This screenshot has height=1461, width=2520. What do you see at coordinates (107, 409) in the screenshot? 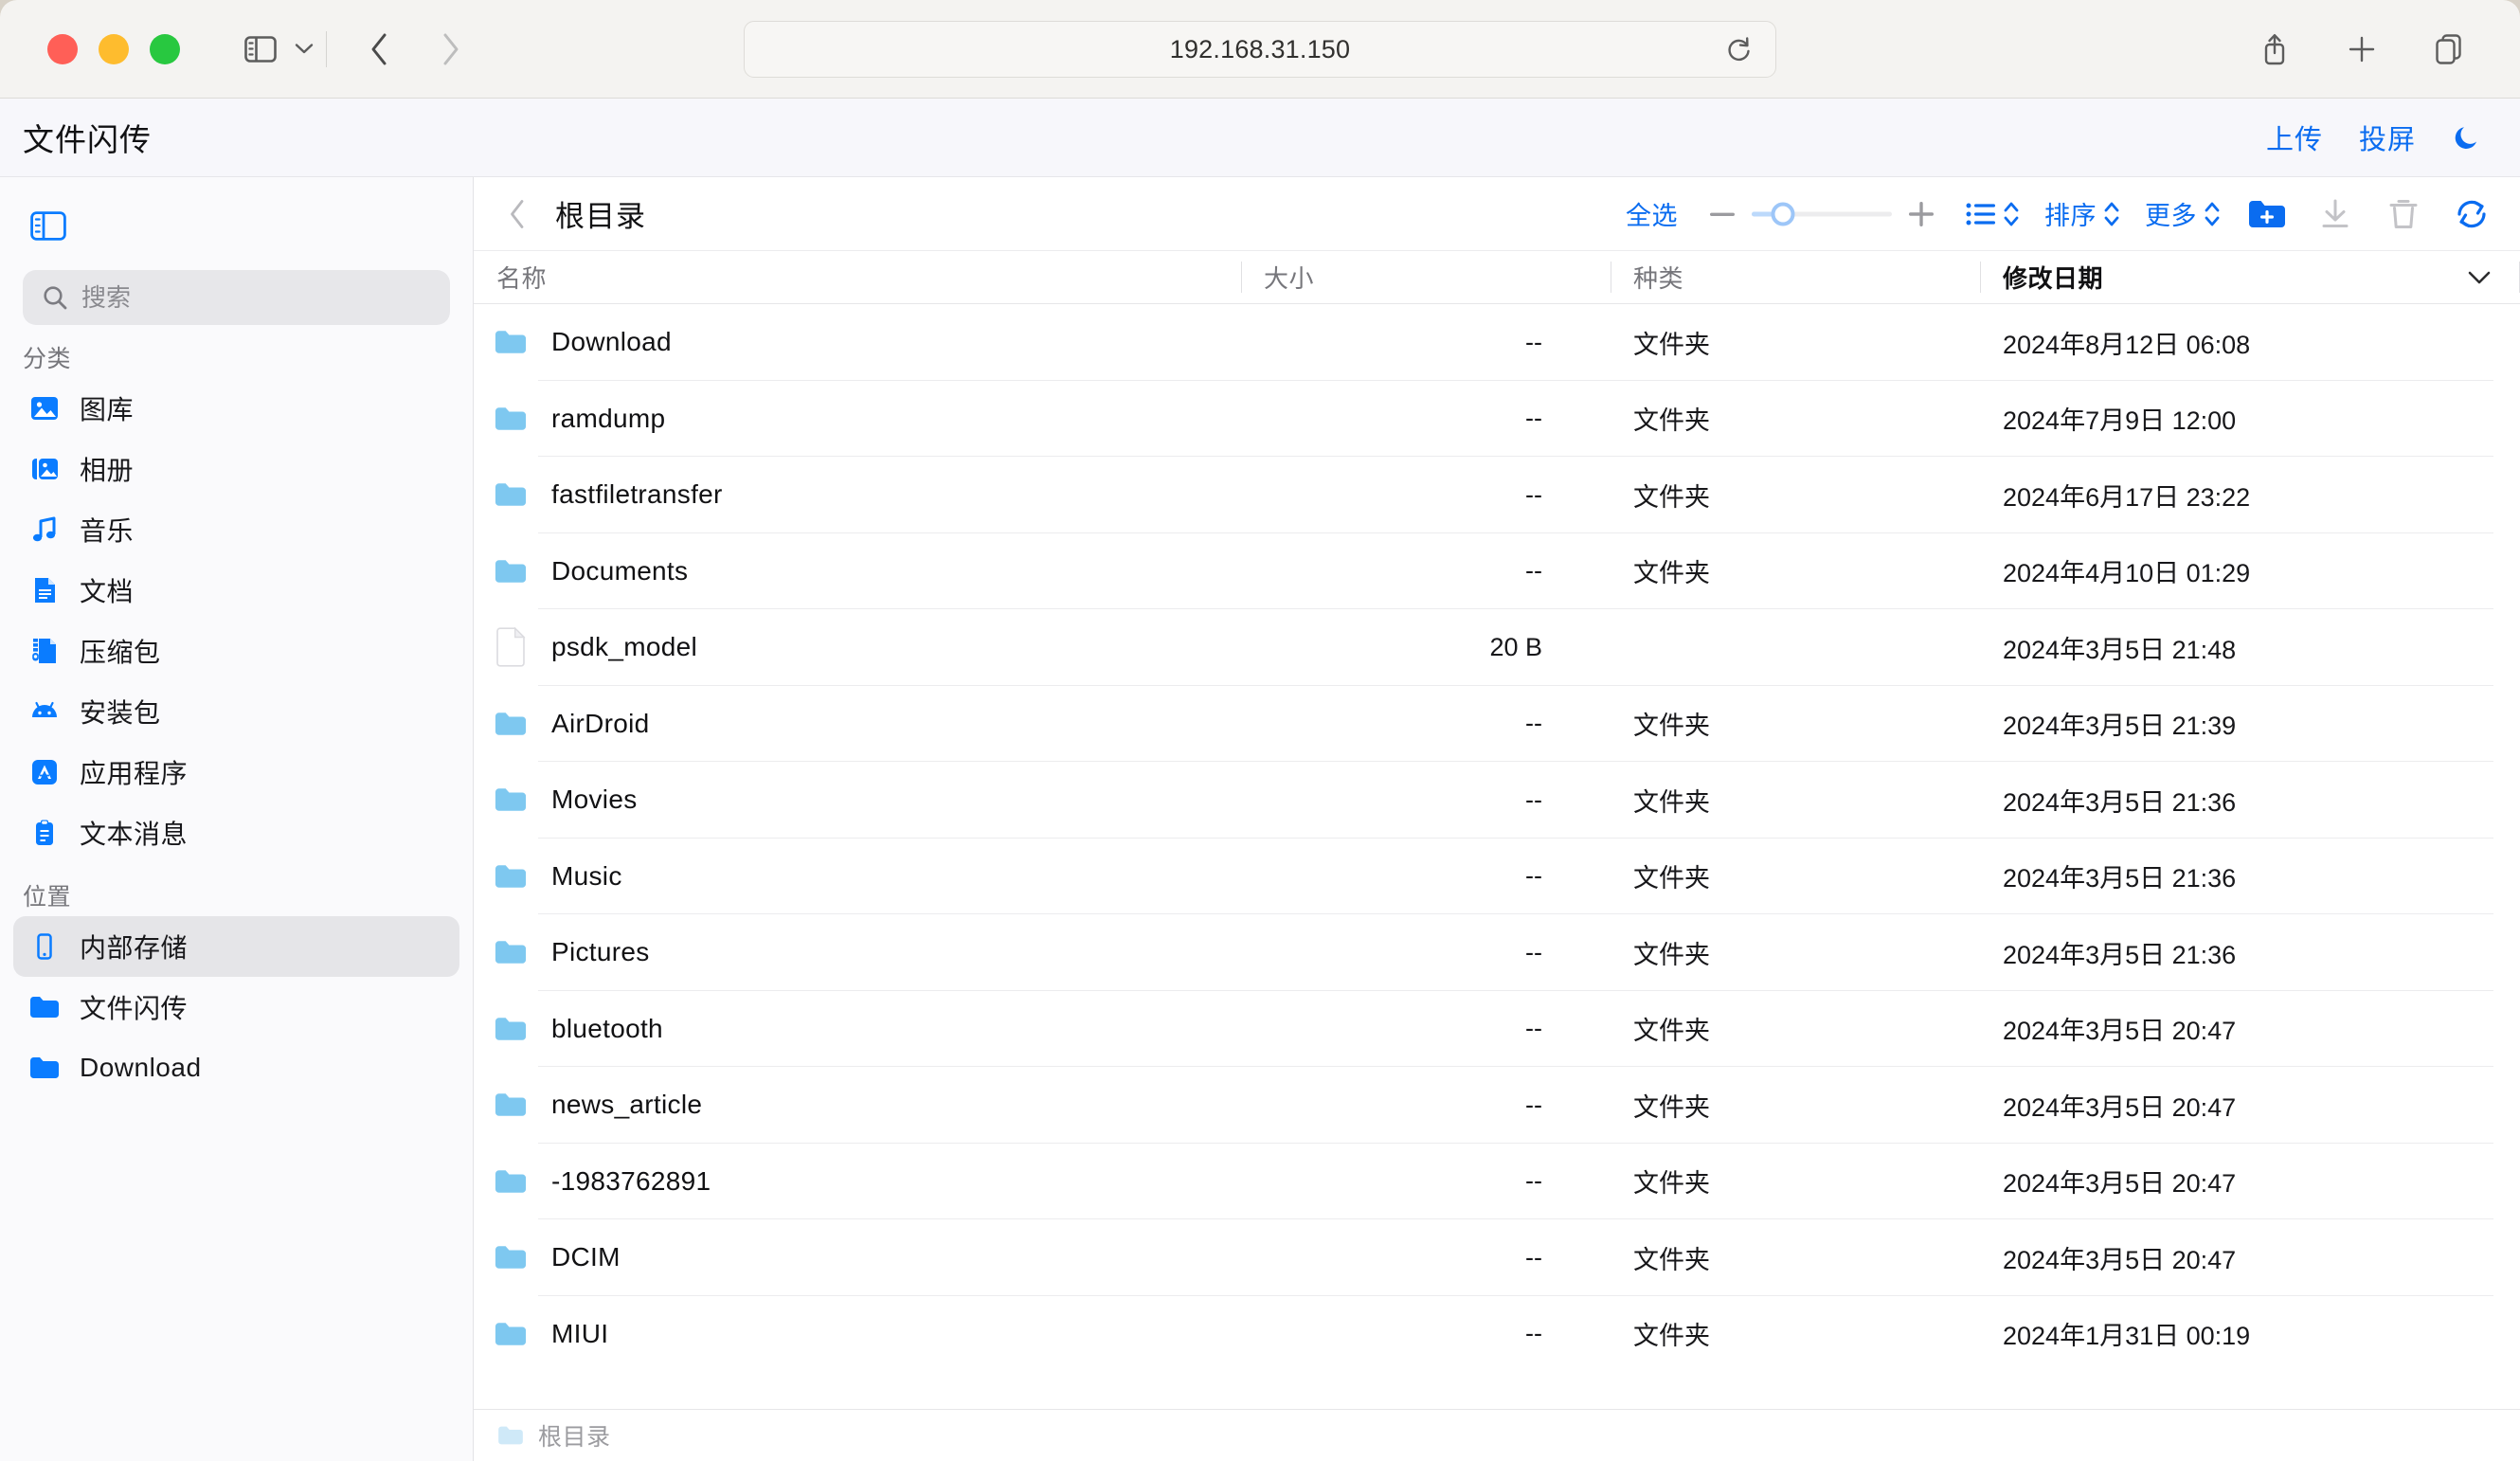
I see `sidebar-item-label: 图库` at bounding box center [107, 409].